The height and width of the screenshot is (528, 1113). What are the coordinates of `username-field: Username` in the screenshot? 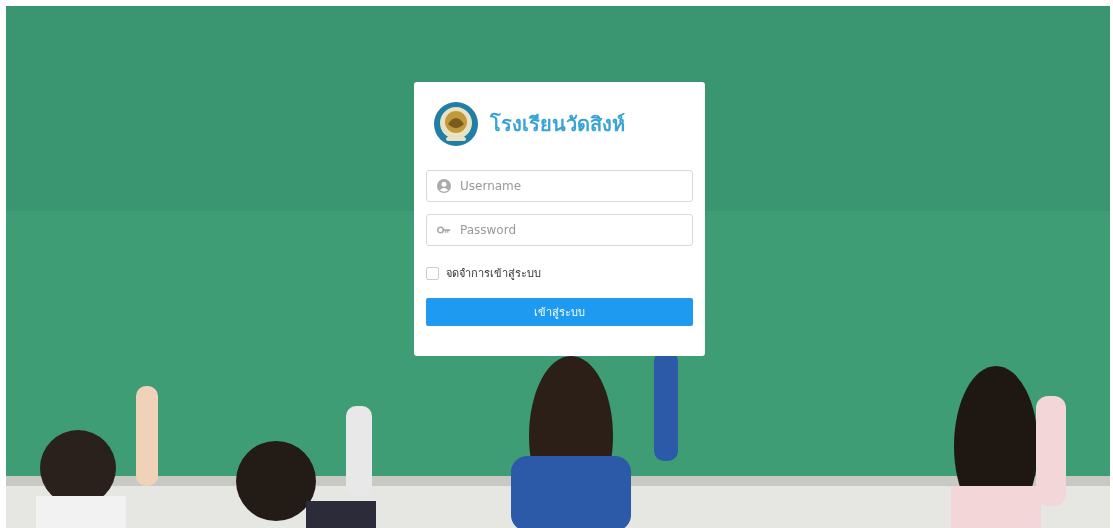 It's located at (559, 186).